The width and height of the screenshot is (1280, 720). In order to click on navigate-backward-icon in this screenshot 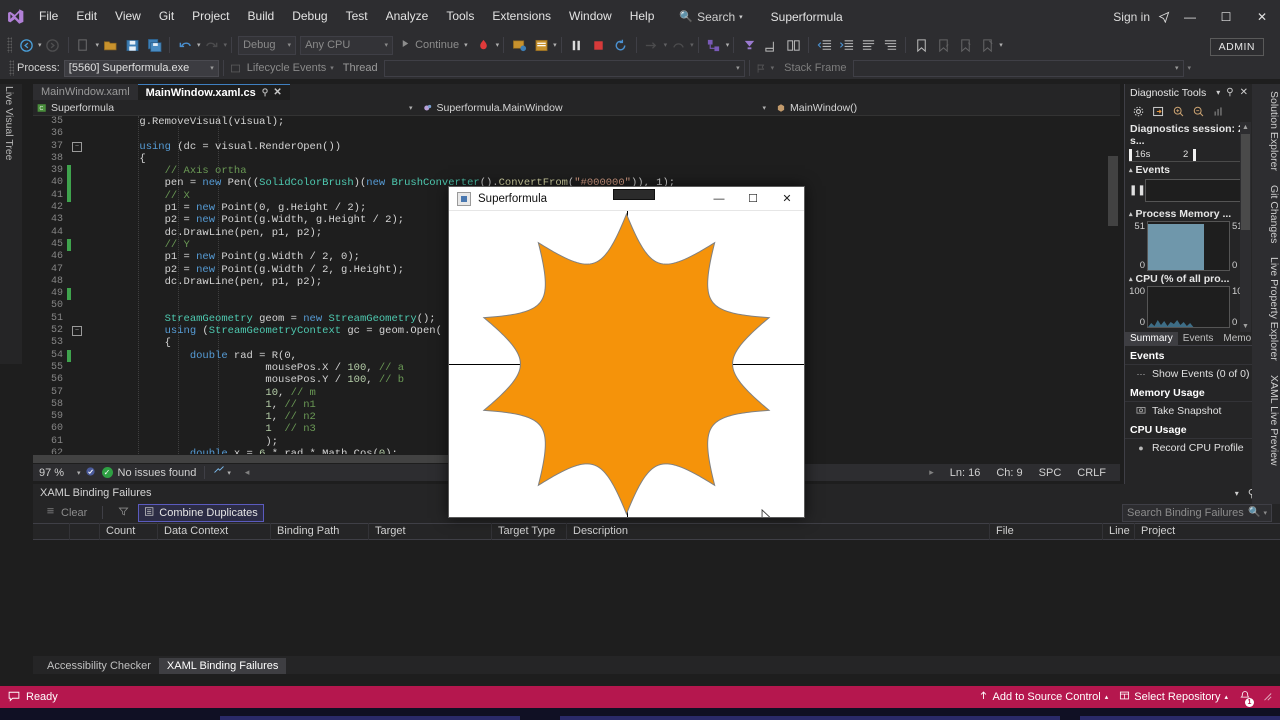, I will do `click(26, 45)`.